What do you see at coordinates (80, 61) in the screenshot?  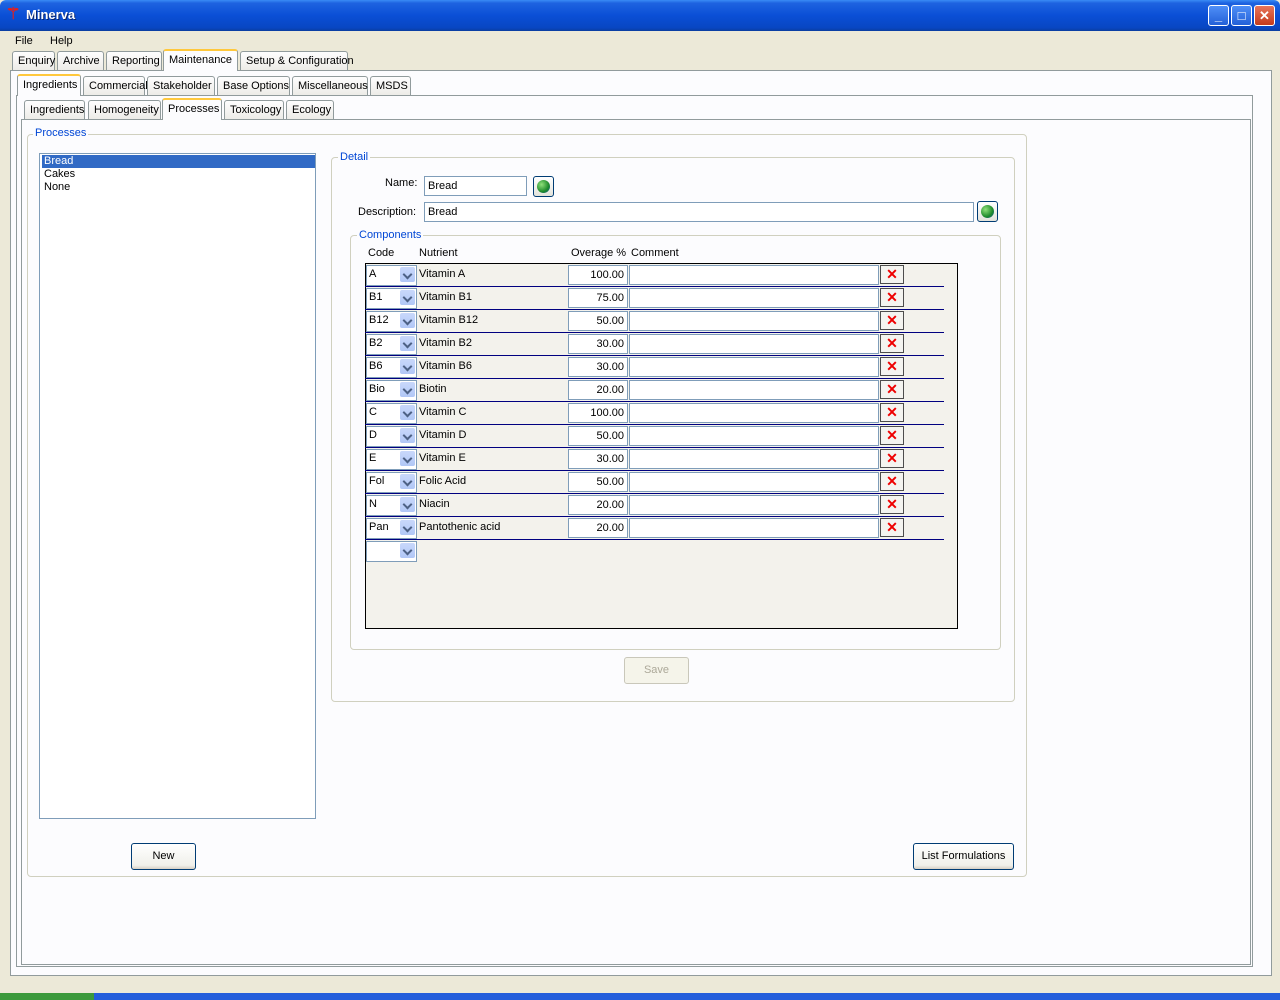 I see `tab-archive: Archive` at bounding box center [80, 61].